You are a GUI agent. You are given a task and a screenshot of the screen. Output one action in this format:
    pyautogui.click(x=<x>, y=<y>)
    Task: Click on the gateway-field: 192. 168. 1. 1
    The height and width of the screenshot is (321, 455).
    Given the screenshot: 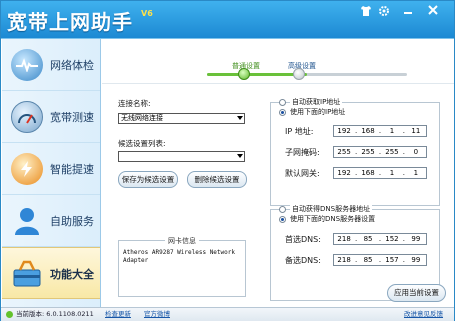 What is the action you would take?
    pyautogui.click(x=380, y=173)
    